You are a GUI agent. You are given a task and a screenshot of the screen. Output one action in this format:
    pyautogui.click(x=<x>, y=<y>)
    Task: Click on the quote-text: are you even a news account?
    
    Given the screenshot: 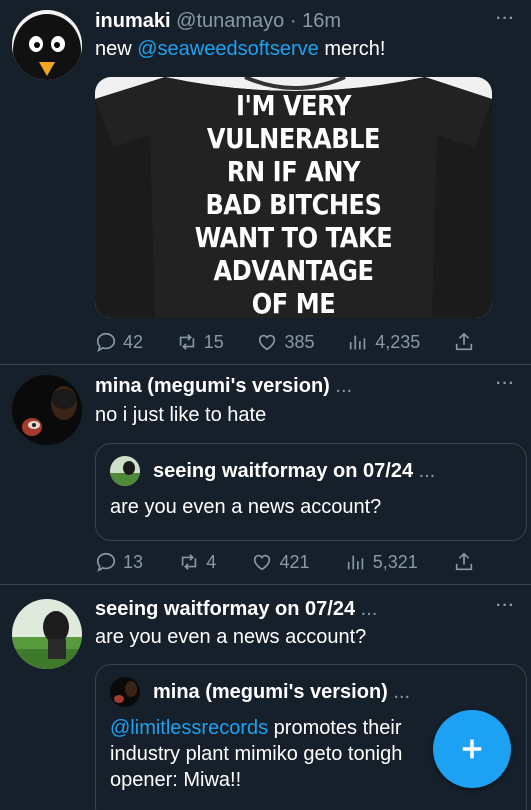 What is the action you would take?
    pyautogui.click(x=246, y=507)
    